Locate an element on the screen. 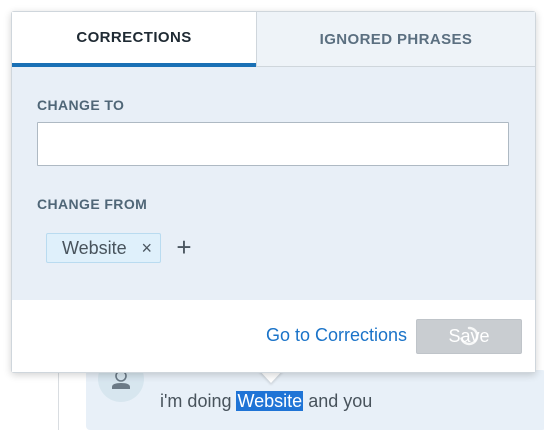 The height and width of the screenshot is (430, 544). tab-ignored-phrases: IGNORED PHRASES is located at coordinates (395, 39).